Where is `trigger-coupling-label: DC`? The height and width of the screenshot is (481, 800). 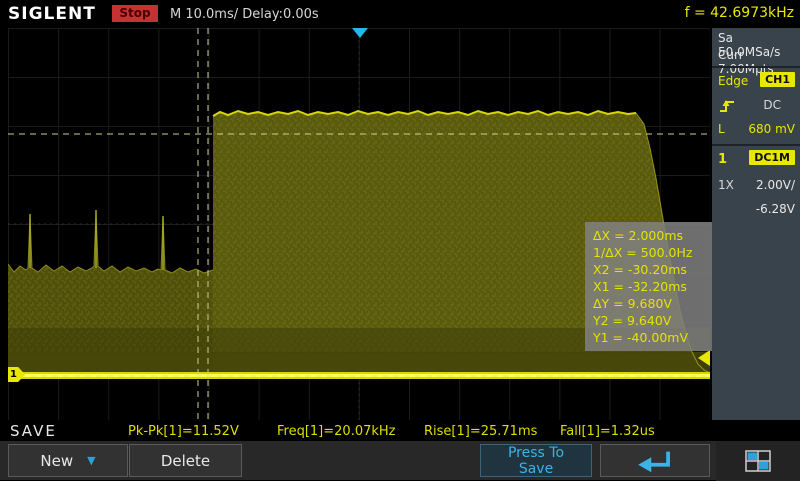 trigger-coupling-label: DC is located at coordinates (772, 105).